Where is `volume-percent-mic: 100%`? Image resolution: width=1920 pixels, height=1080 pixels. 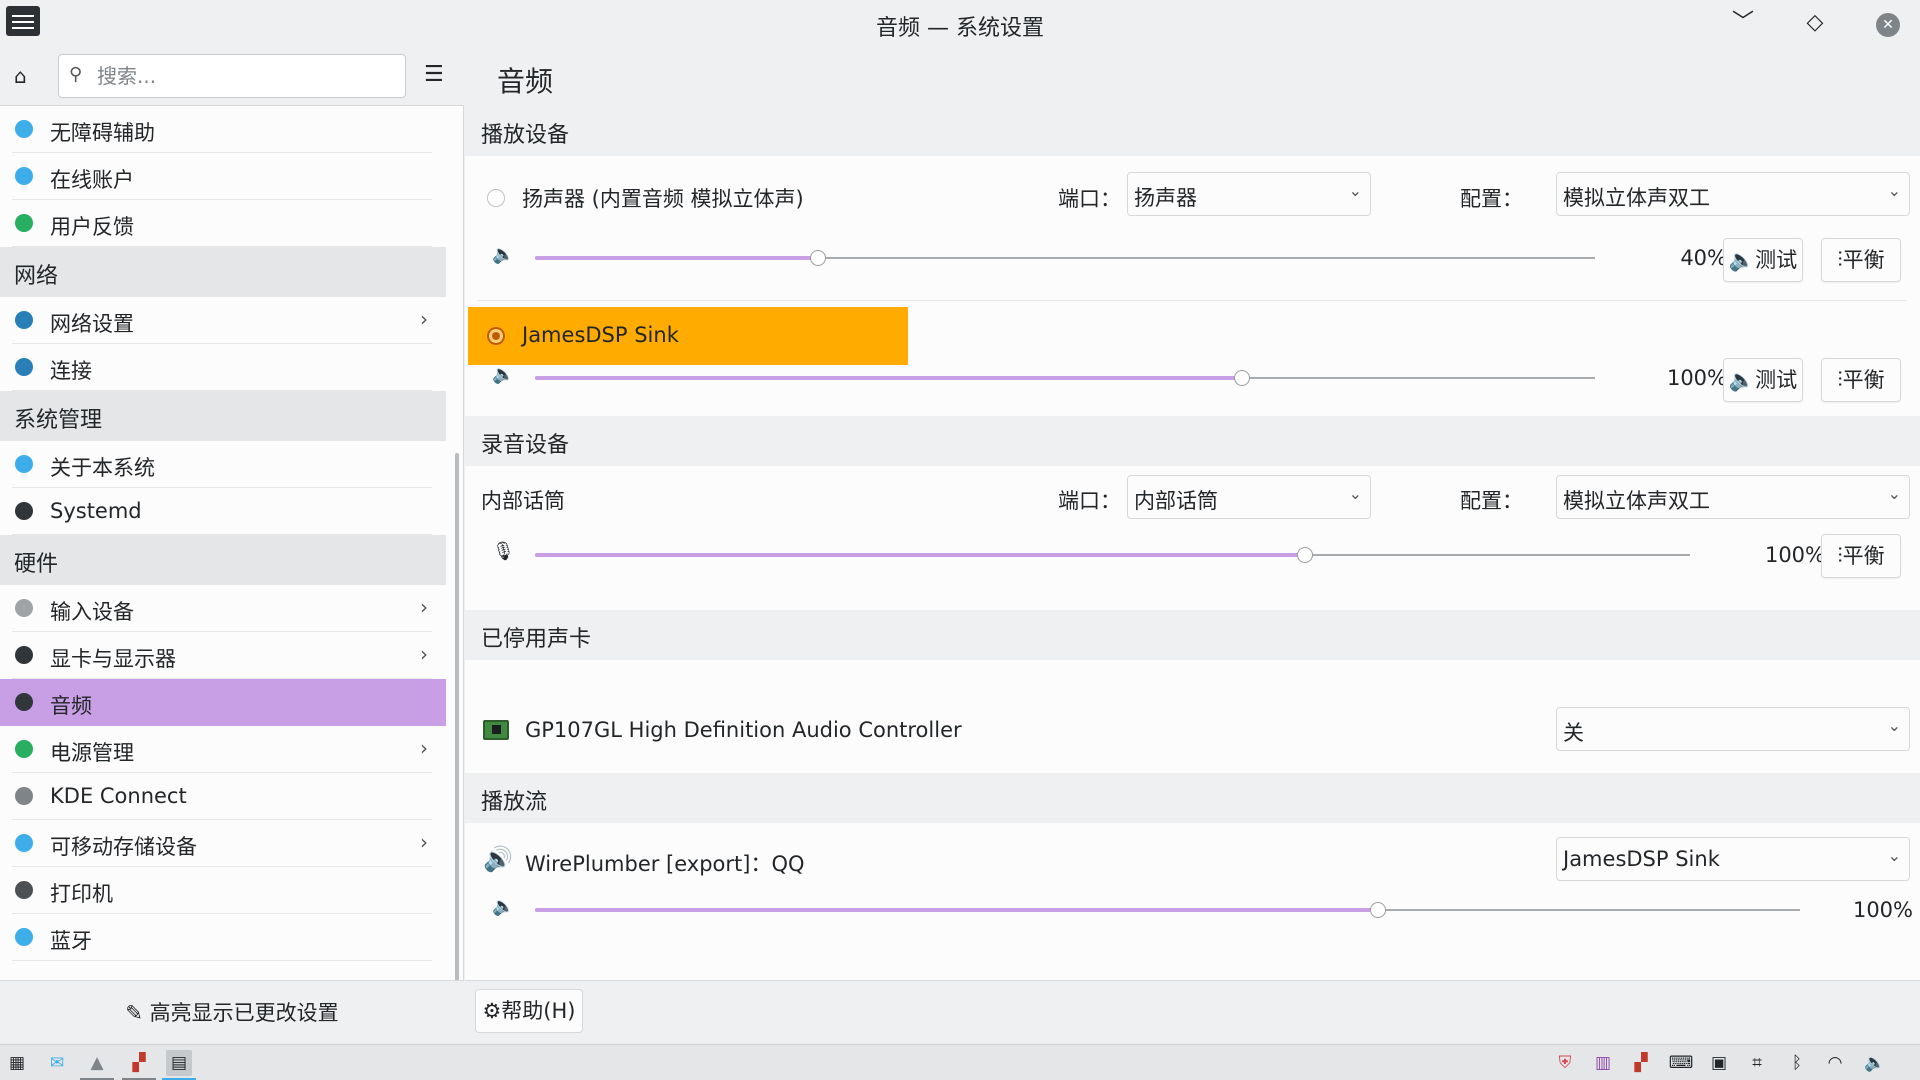 volume-percent-mic: 100% is located at coordinates (1794, 555).